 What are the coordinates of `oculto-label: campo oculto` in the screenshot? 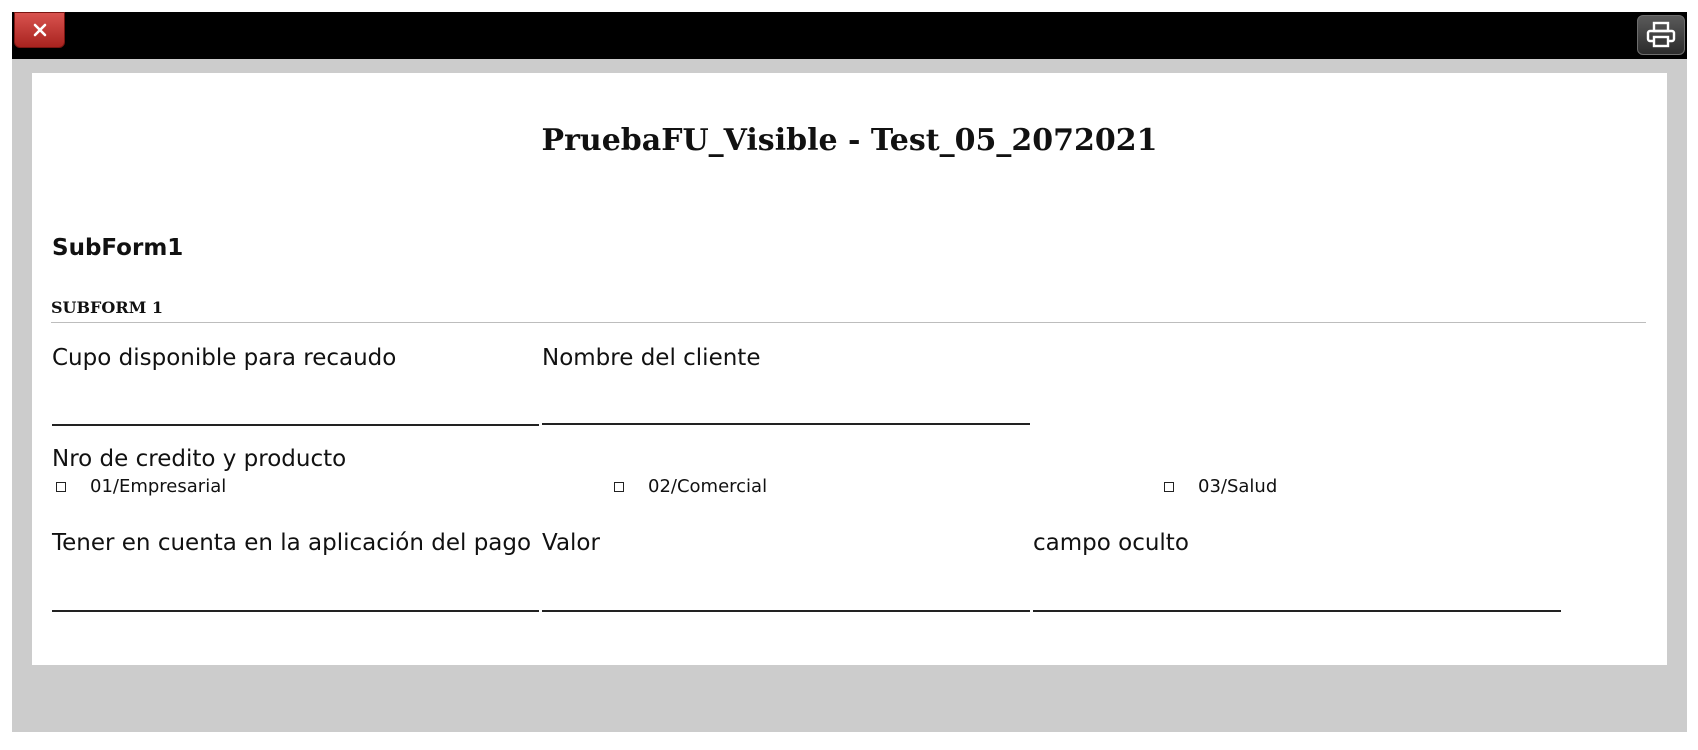 It's located at (1111, 543).